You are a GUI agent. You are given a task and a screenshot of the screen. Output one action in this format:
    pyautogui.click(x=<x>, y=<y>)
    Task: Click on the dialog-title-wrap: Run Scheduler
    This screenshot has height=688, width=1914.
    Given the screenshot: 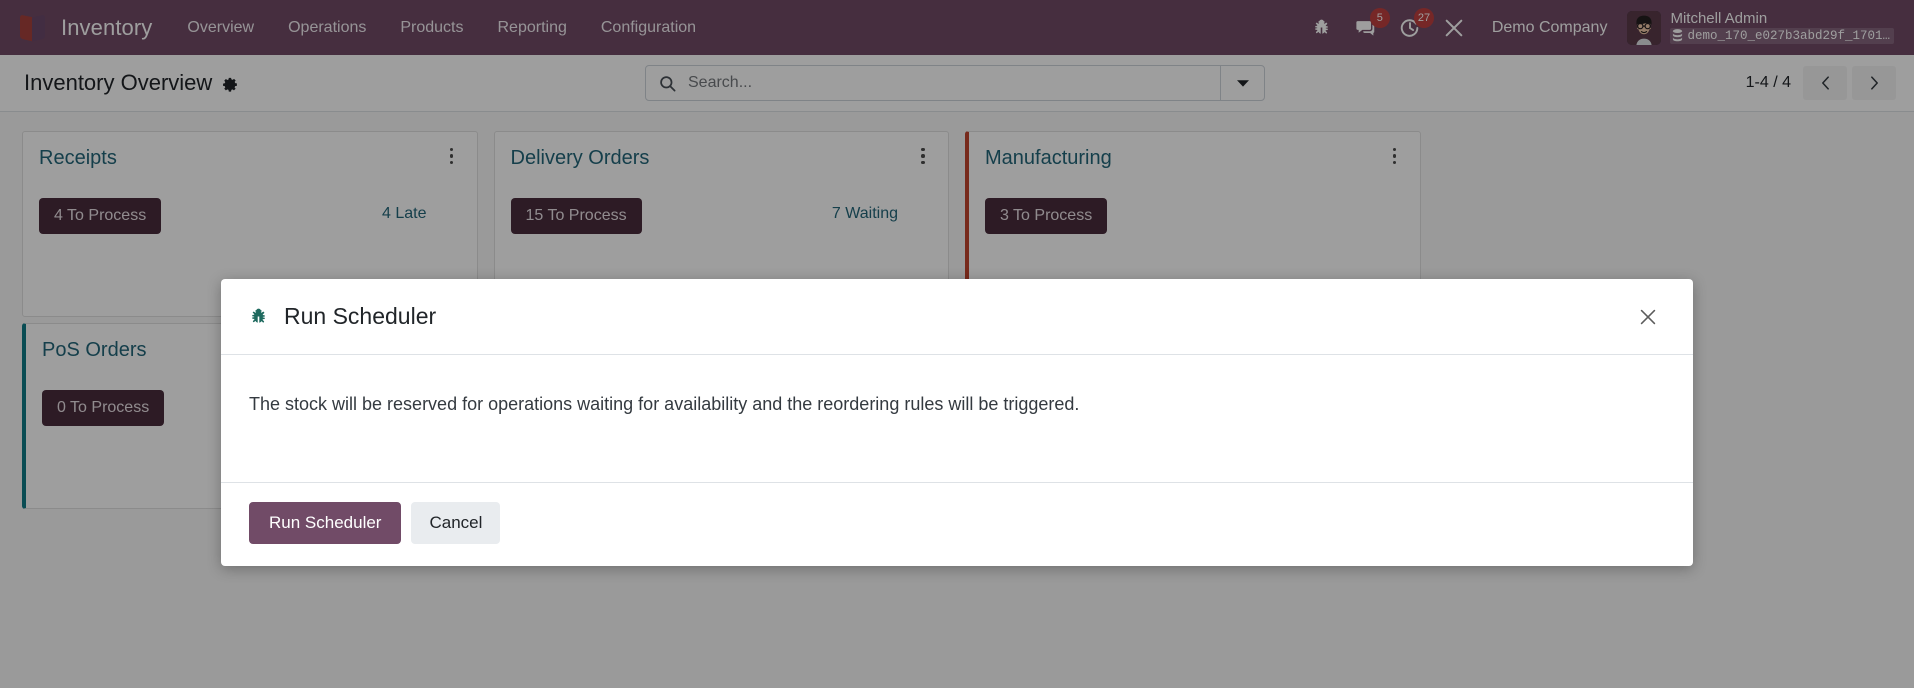 What is the action you would take?
    pyautogui.click(x=342, y=316)
    